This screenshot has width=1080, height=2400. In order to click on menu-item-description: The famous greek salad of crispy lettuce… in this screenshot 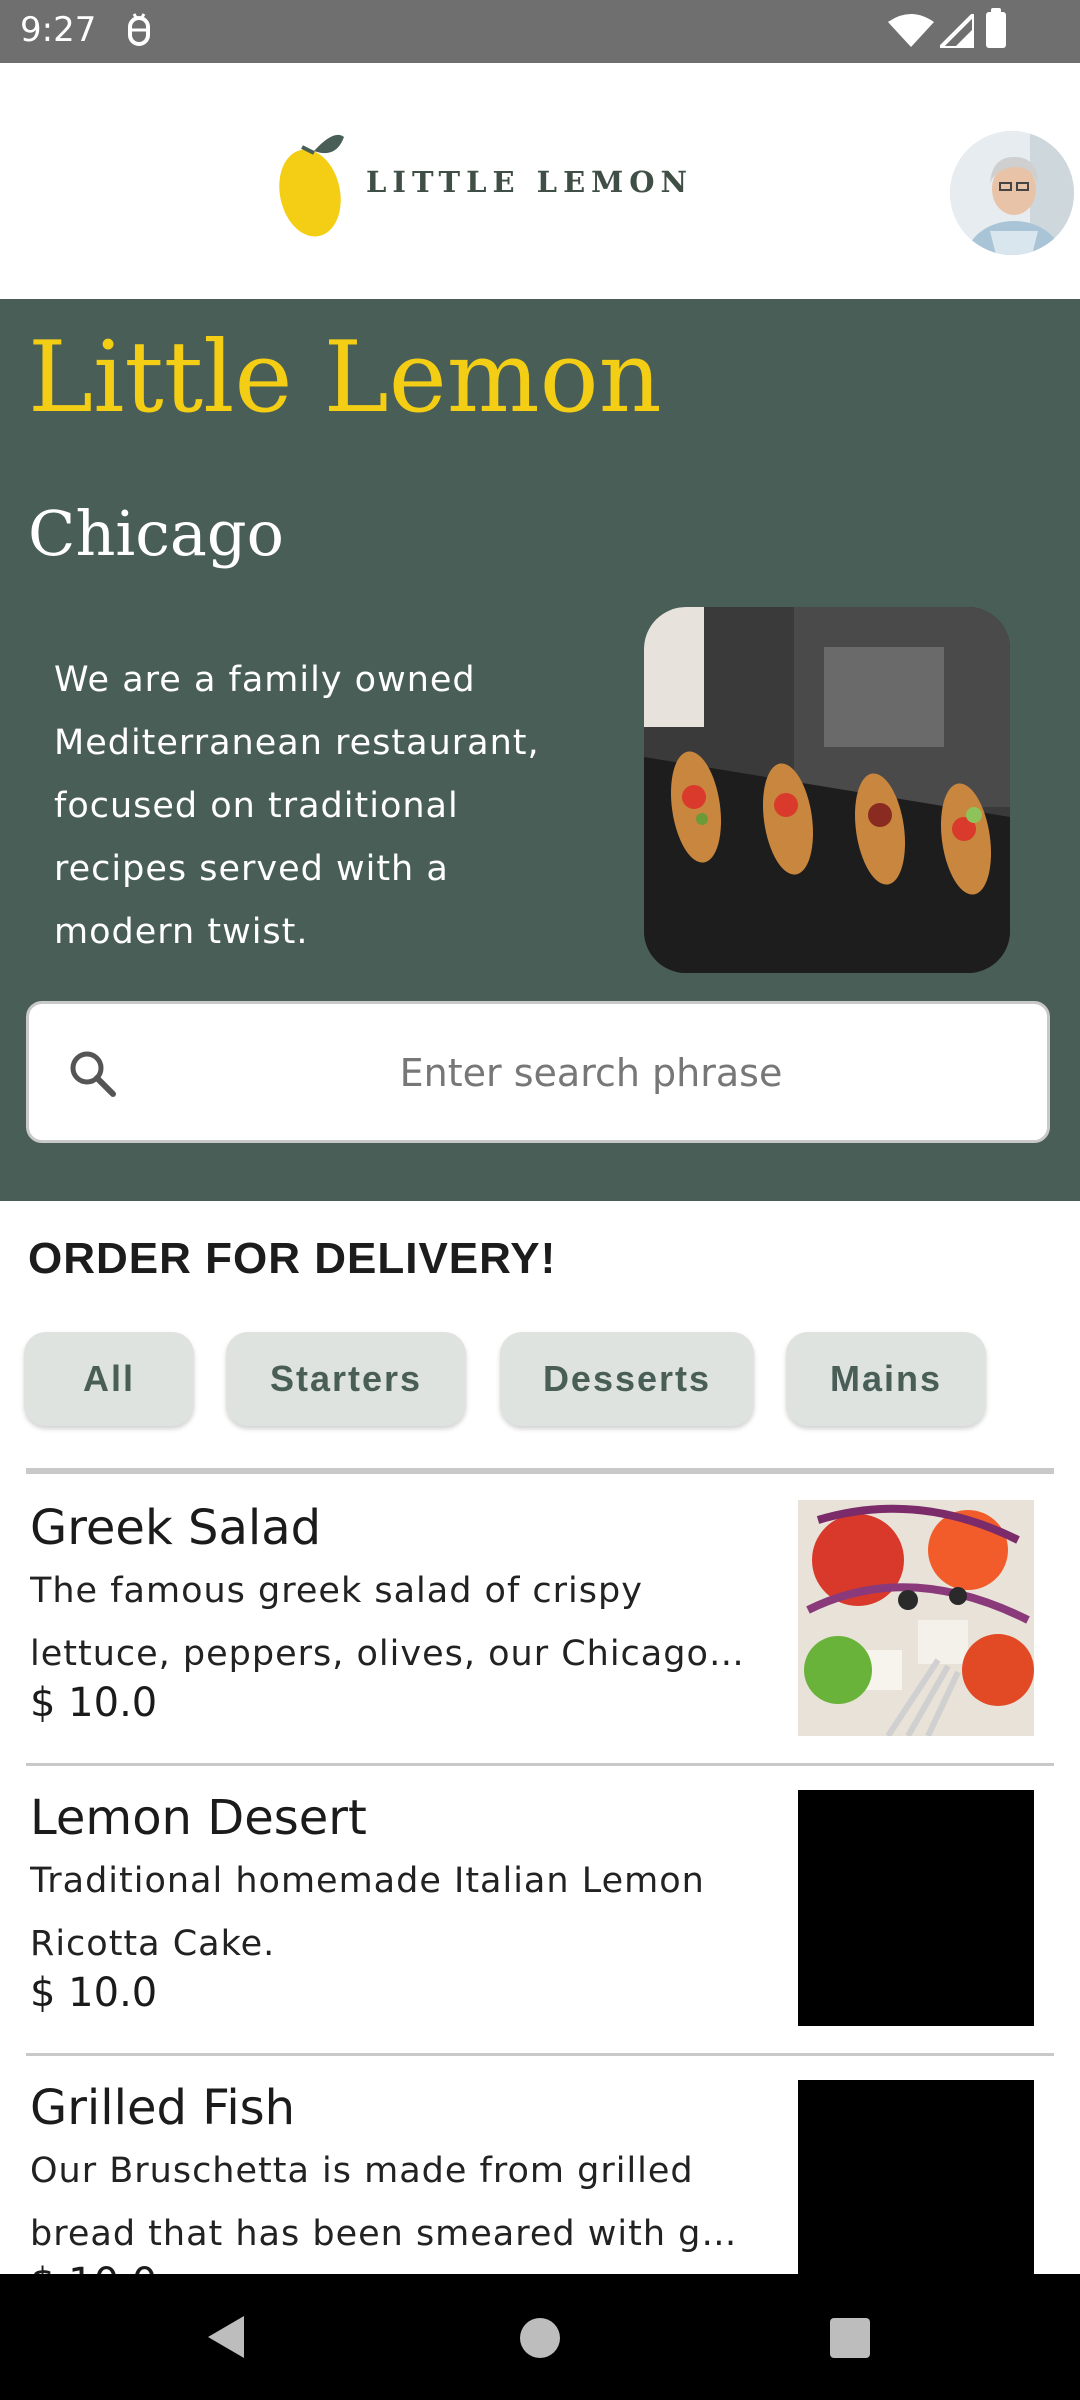, I will do `click(387, 1622)`.